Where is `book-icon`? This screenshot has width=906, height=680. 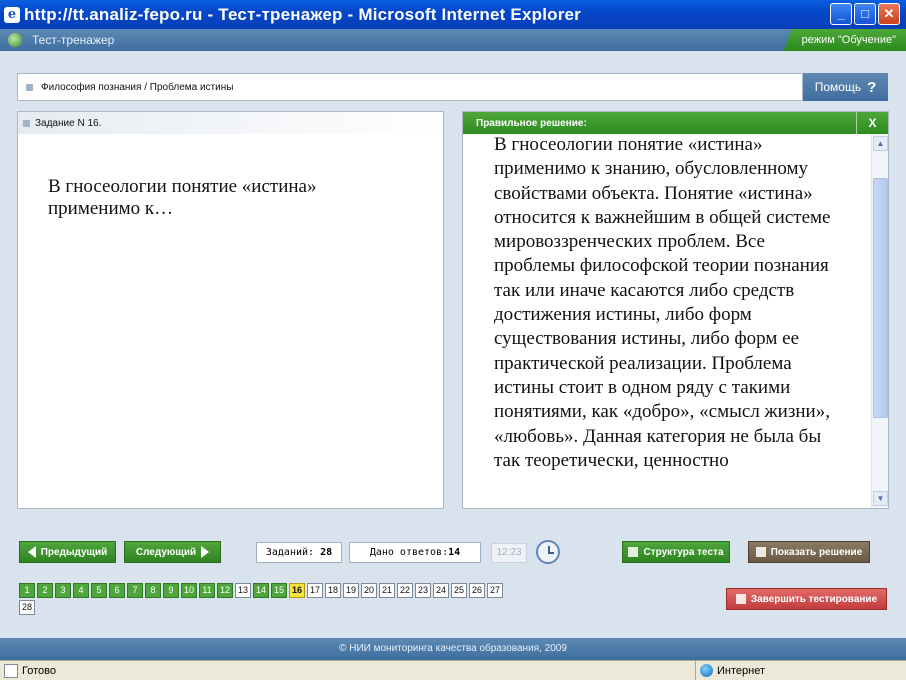 book-icon is located at coordinates (760, 552).